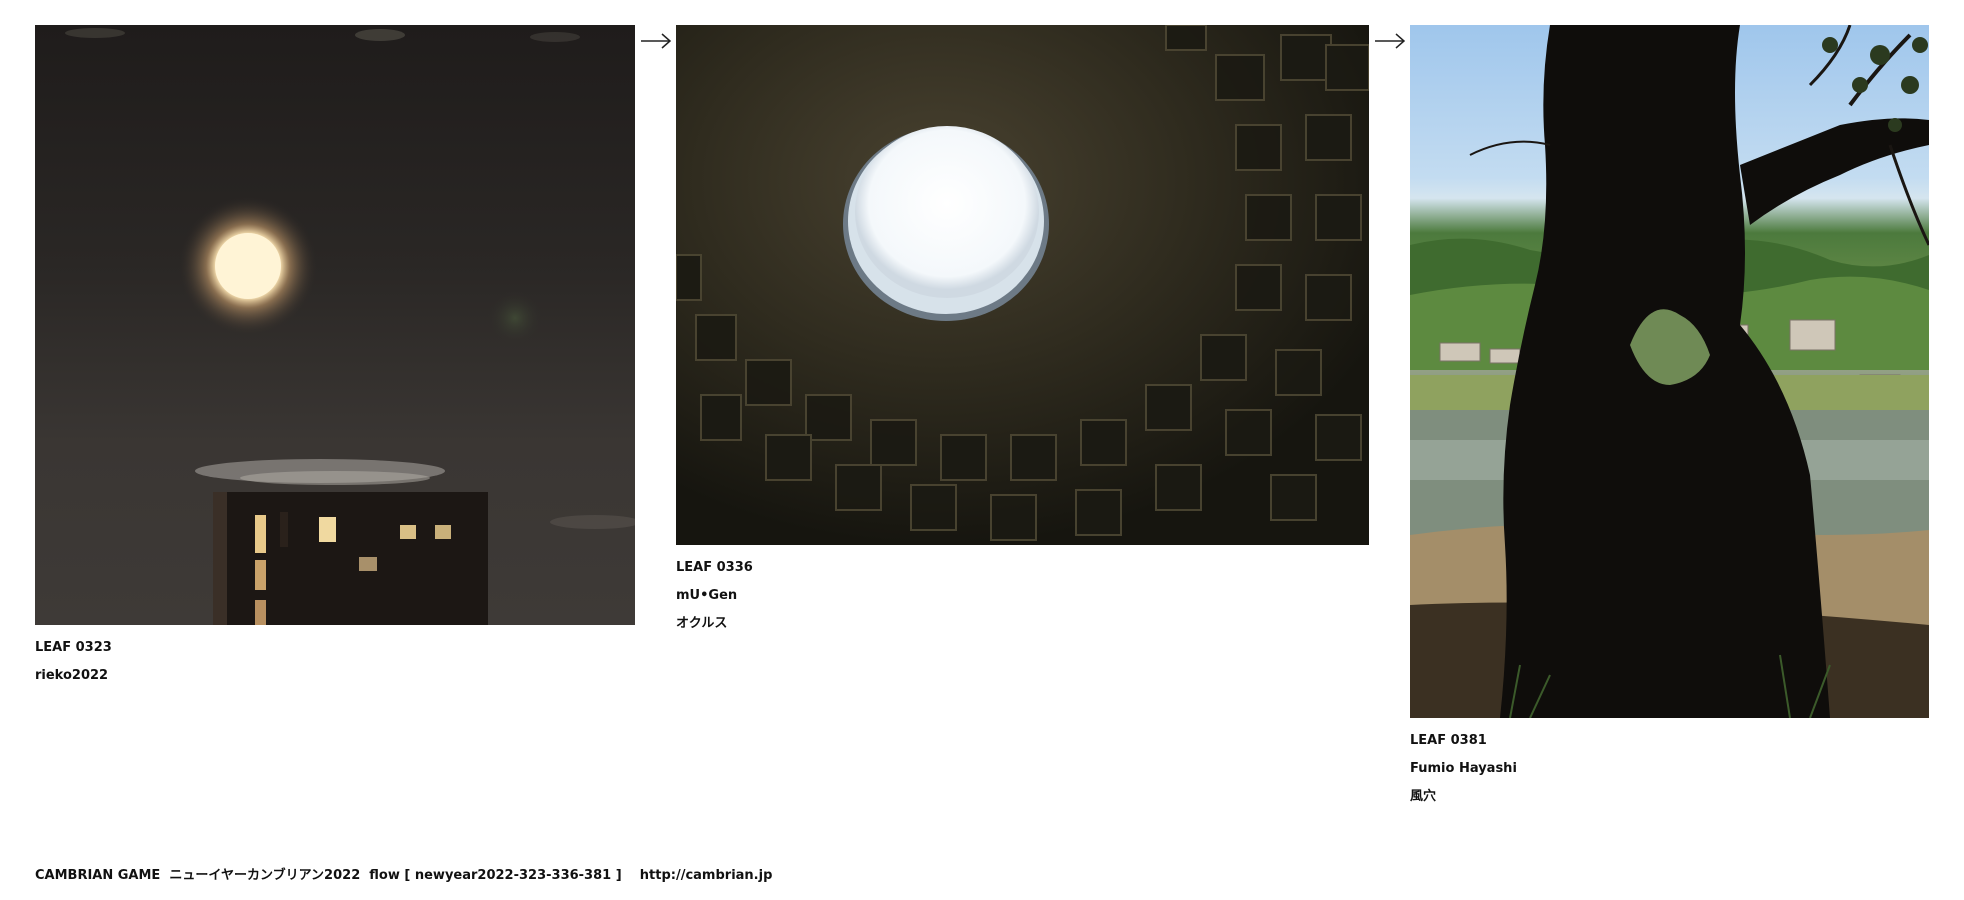 This screenshot has width=1964, height=900. I want to click on leaf-title: 風穴, so click(1423, 796).